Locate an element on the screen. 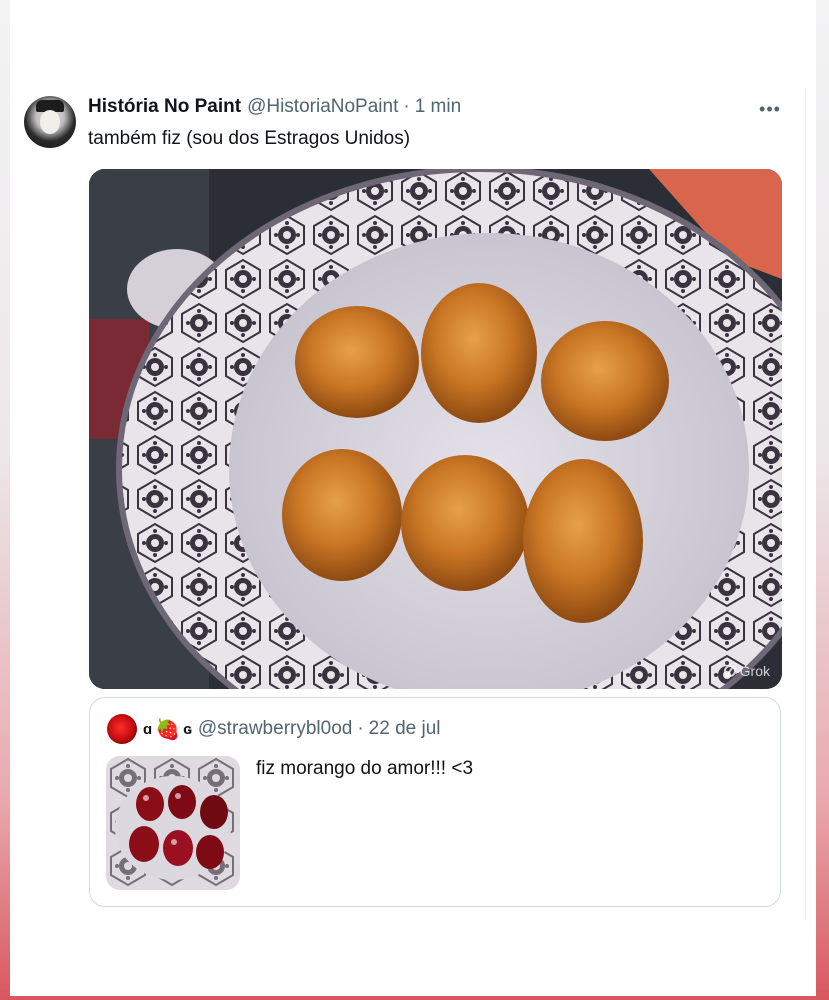 Image resolution: width=829 pixels, height=1000 pixels. post-text: também fiz (sou dos Estragos Unidos) is located at coordinates (249, 138).